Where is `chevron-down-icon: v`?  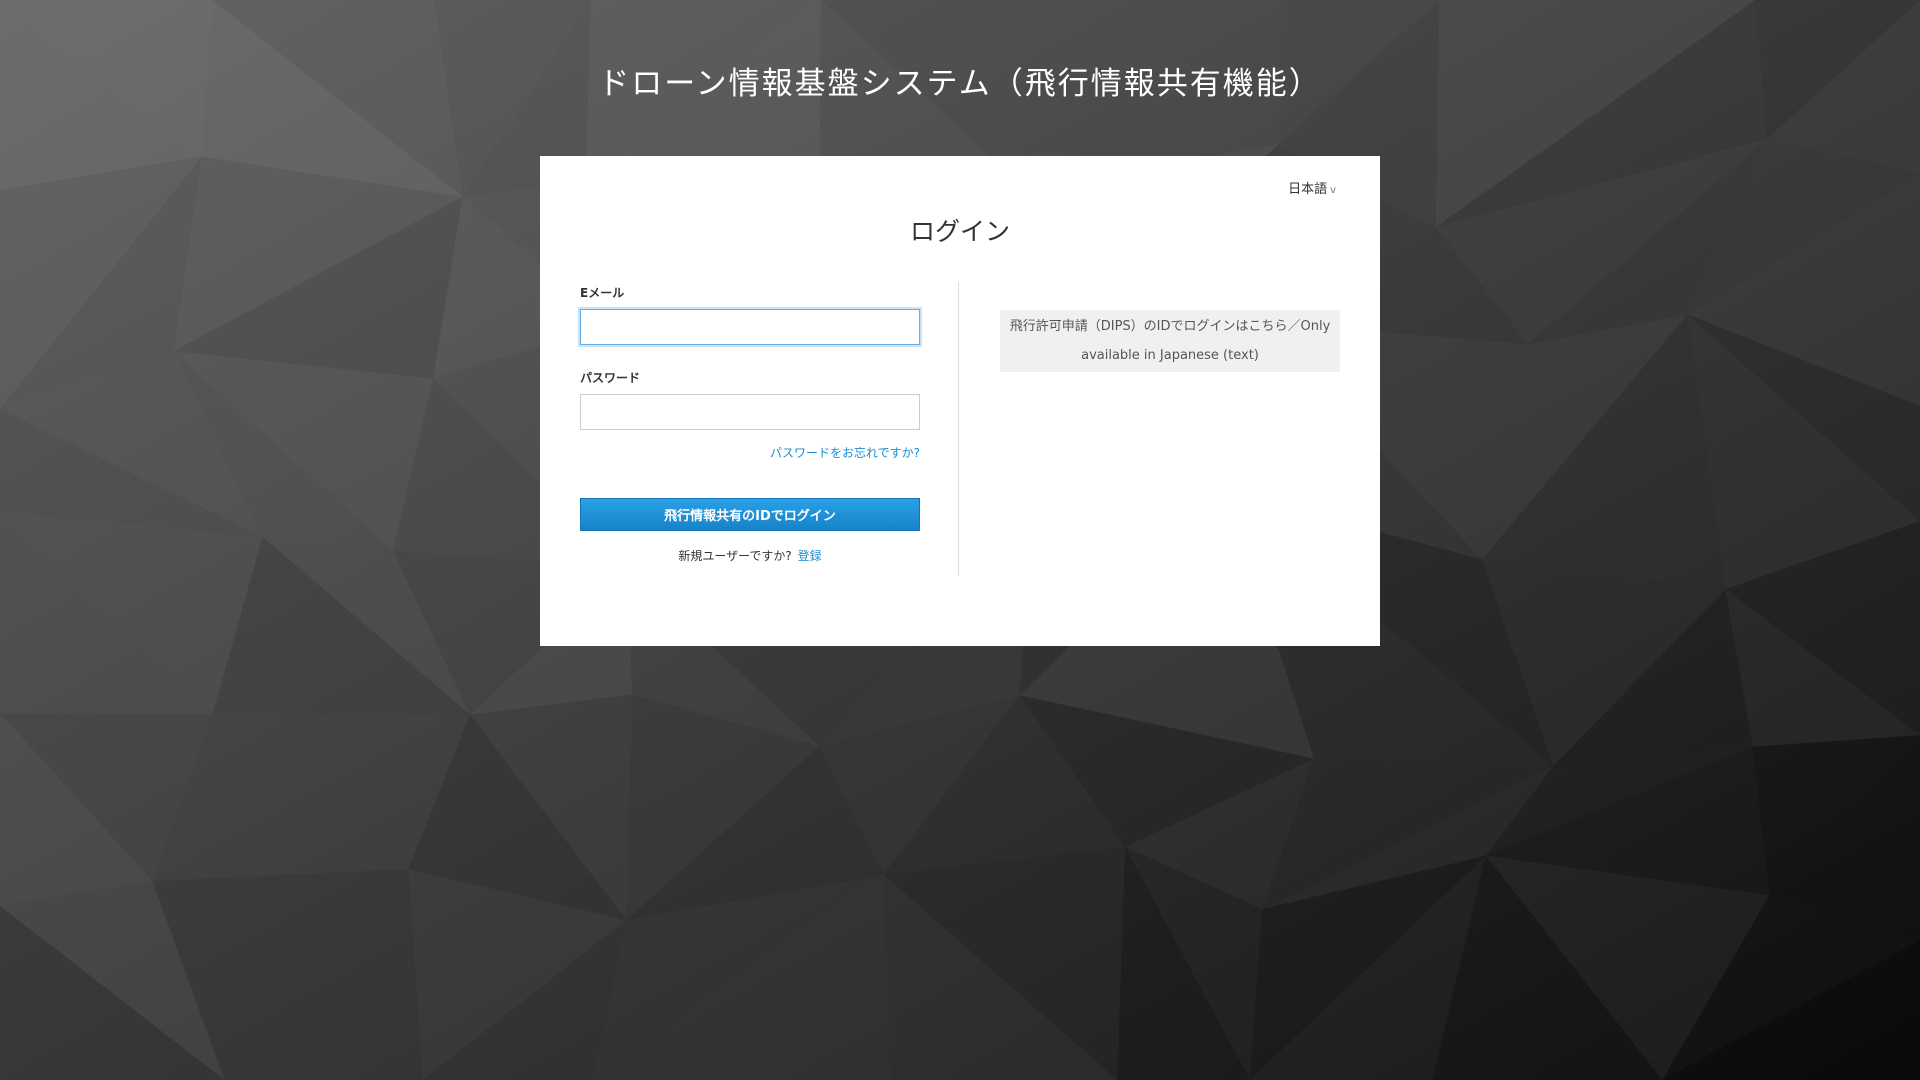
chevron-down-icon: v is located at coordinates (1333, 190).